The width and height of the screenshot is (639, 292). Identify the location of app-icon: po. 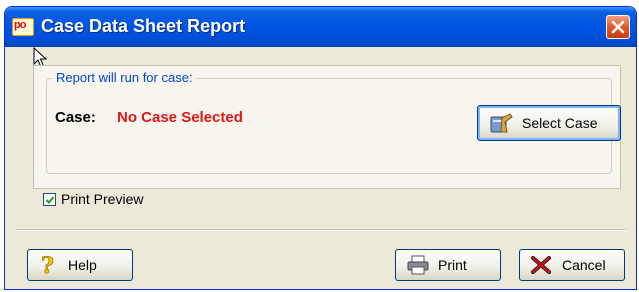
(23, 27).